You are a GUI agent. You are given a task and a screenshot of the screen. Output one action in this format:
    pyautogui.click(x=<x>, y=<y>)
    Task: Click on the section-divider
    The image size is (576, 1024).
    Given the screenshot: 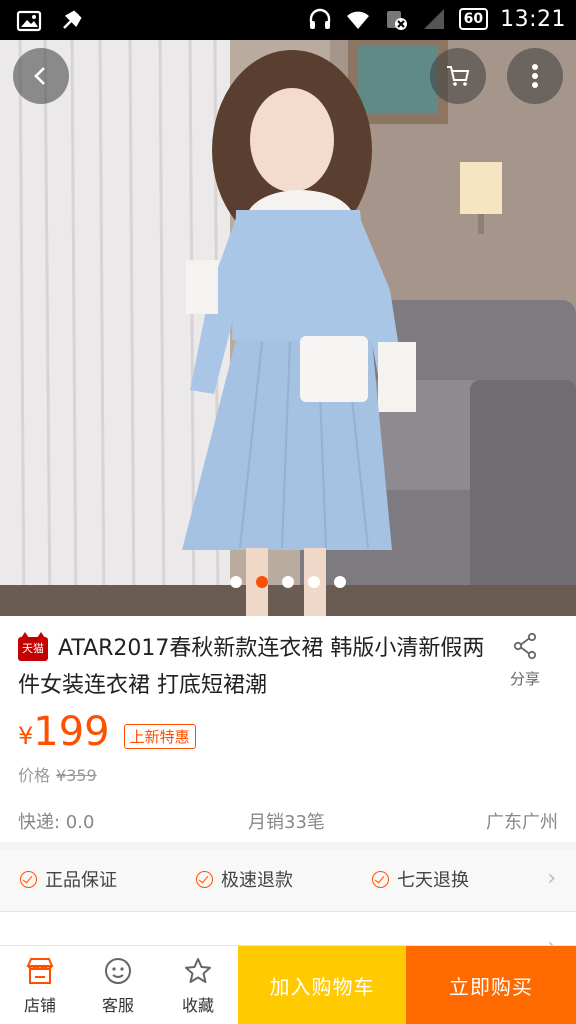 What is the action you would take?
    pyautogui.click(x=288, y=846)
    